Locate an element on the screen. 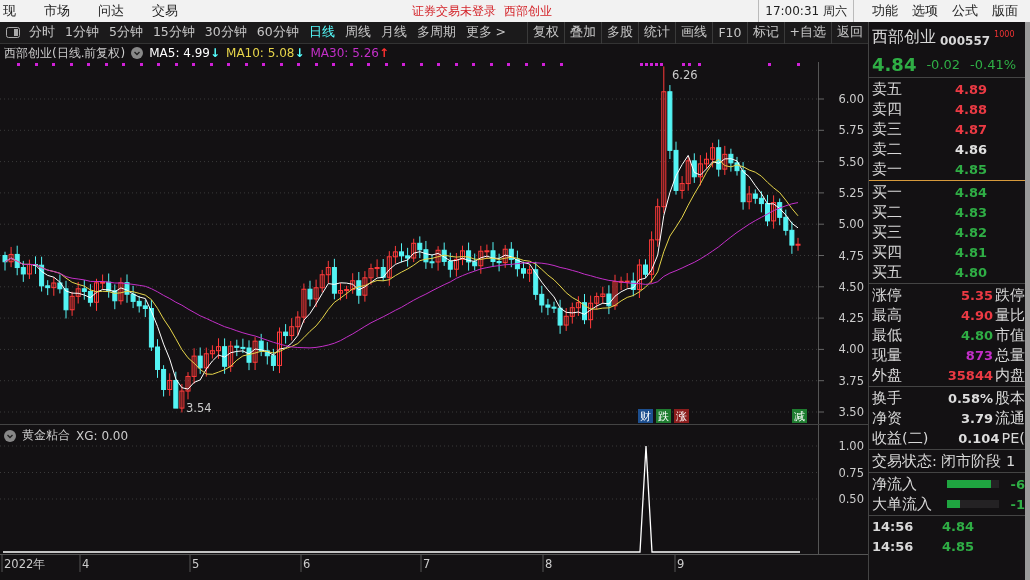 This screenshot has width=1030, height=580. price-axis-label: 5.50 is located at coordinates (851, 161).